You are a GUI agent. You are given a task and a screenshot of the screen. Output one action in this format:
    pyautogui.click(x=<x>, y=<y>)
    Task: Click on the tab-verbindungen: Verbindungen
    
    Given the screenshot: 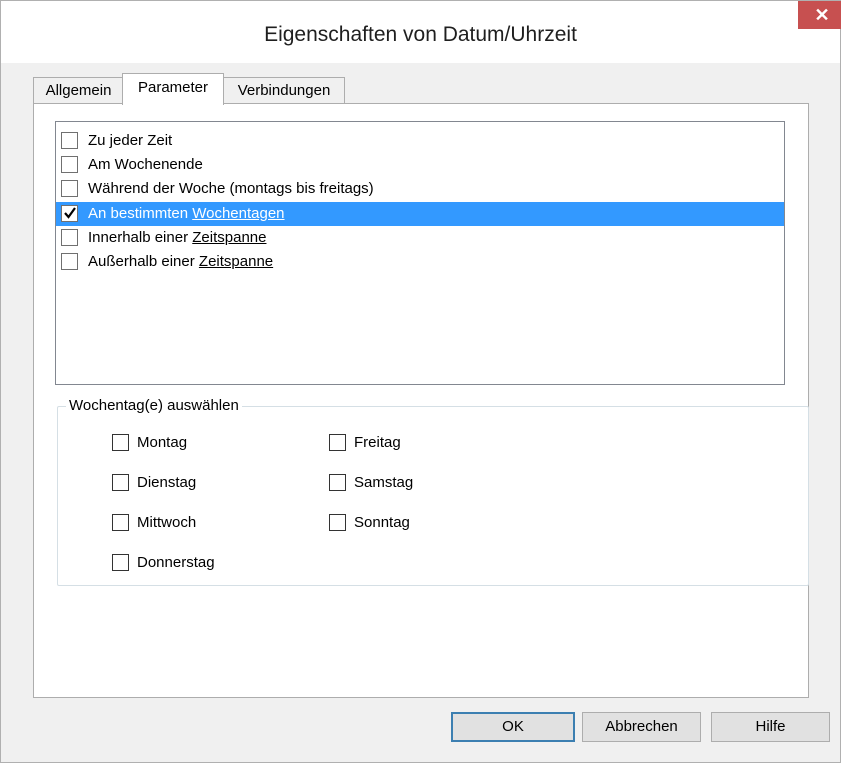 What is the action you would take?
    pyautogui.click(x=284, y=90)
    